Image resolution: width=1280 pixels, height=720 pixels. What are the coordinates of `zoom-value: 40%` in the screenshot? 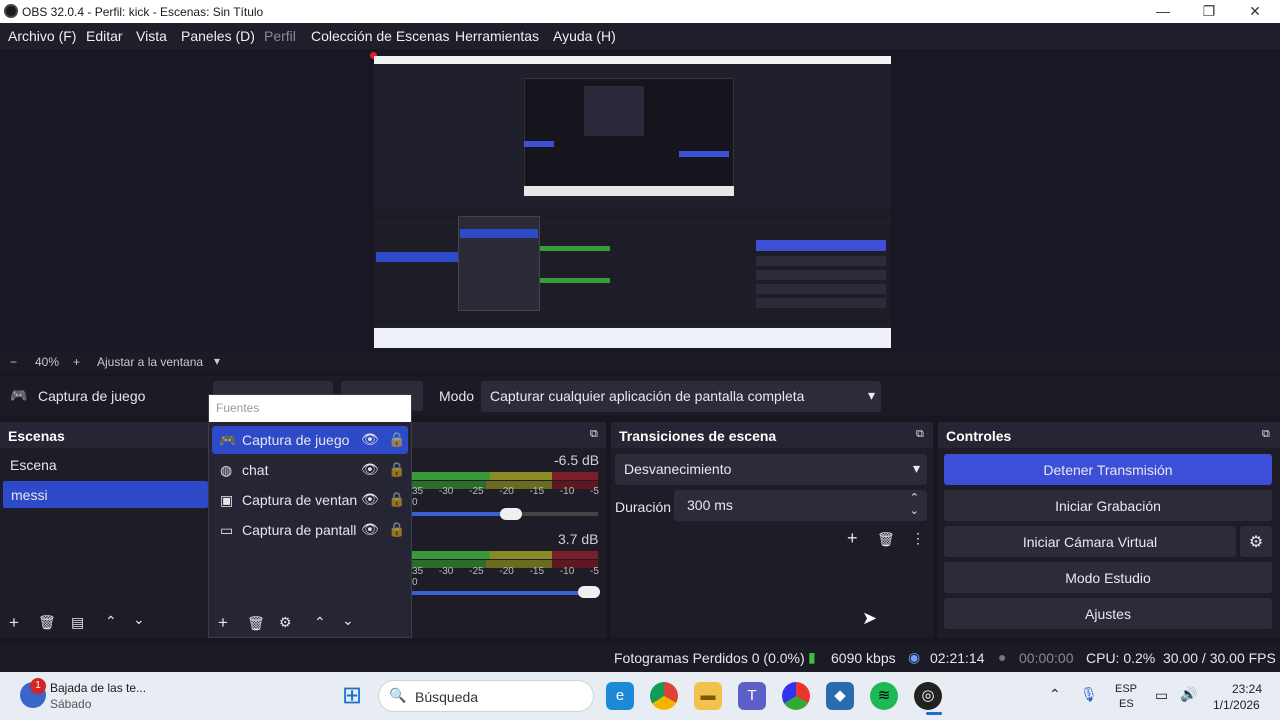 It's located at (47, 362).